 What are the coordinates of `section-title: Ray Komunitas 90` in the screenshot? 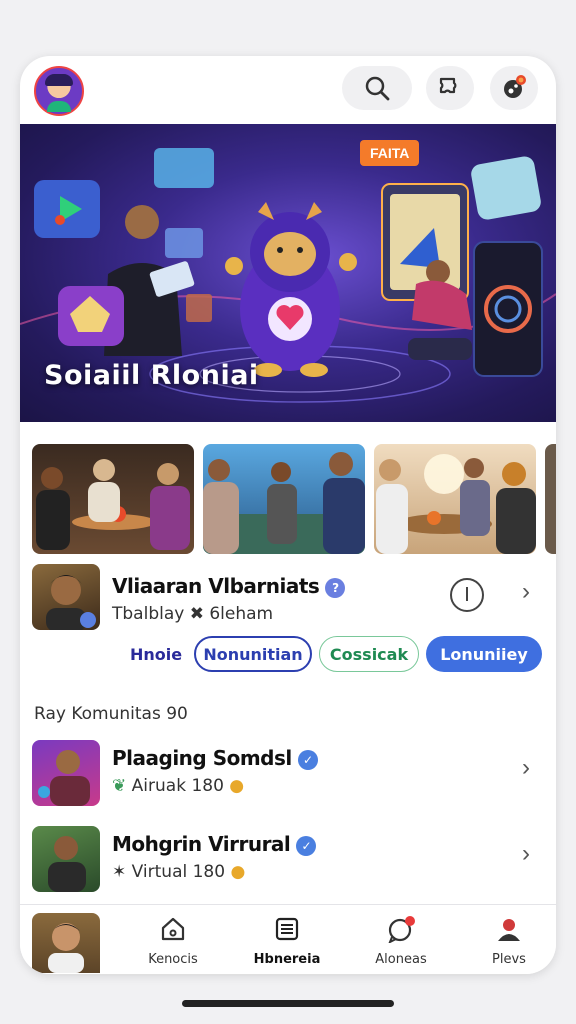 It's located at (111, 714).